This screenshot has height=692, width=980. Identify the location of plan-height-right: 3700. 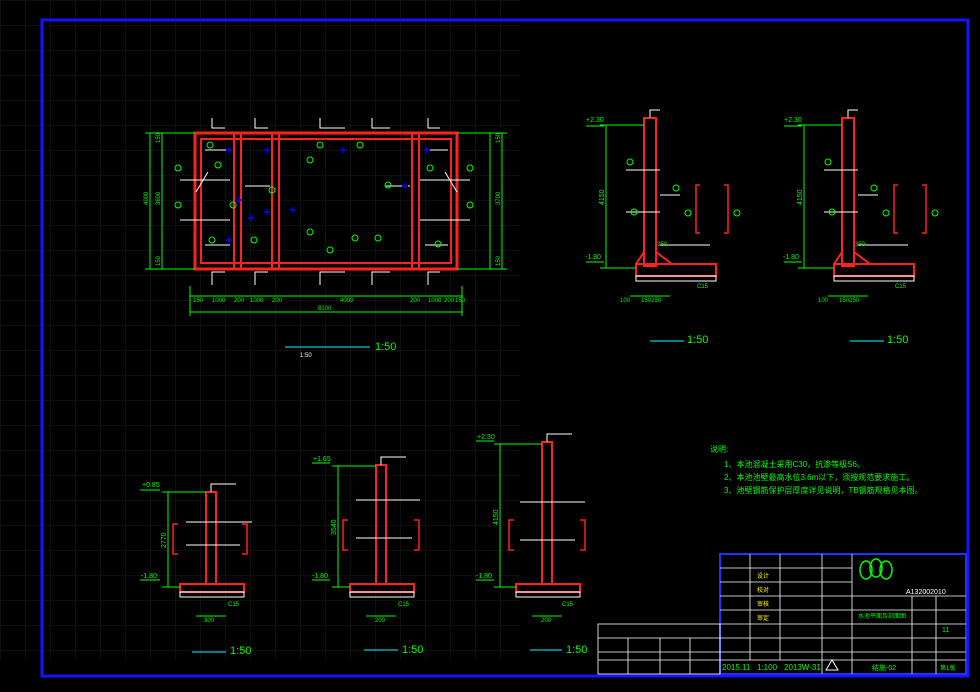
(499, 198).